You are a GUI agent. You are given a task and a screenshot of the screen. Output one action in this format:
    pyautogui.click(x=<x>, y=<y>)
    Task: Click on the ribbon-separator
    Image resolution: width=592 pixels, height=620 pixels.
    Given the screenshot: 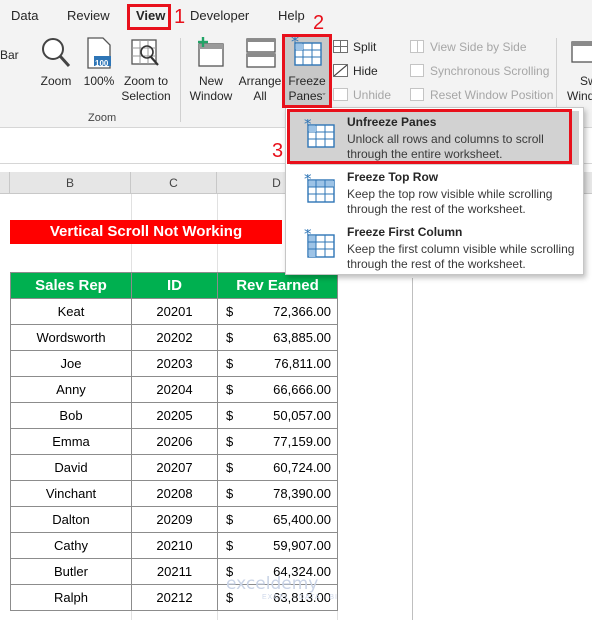 What is the action you would take?
    pyautogui.click(x=180, y=80)
    